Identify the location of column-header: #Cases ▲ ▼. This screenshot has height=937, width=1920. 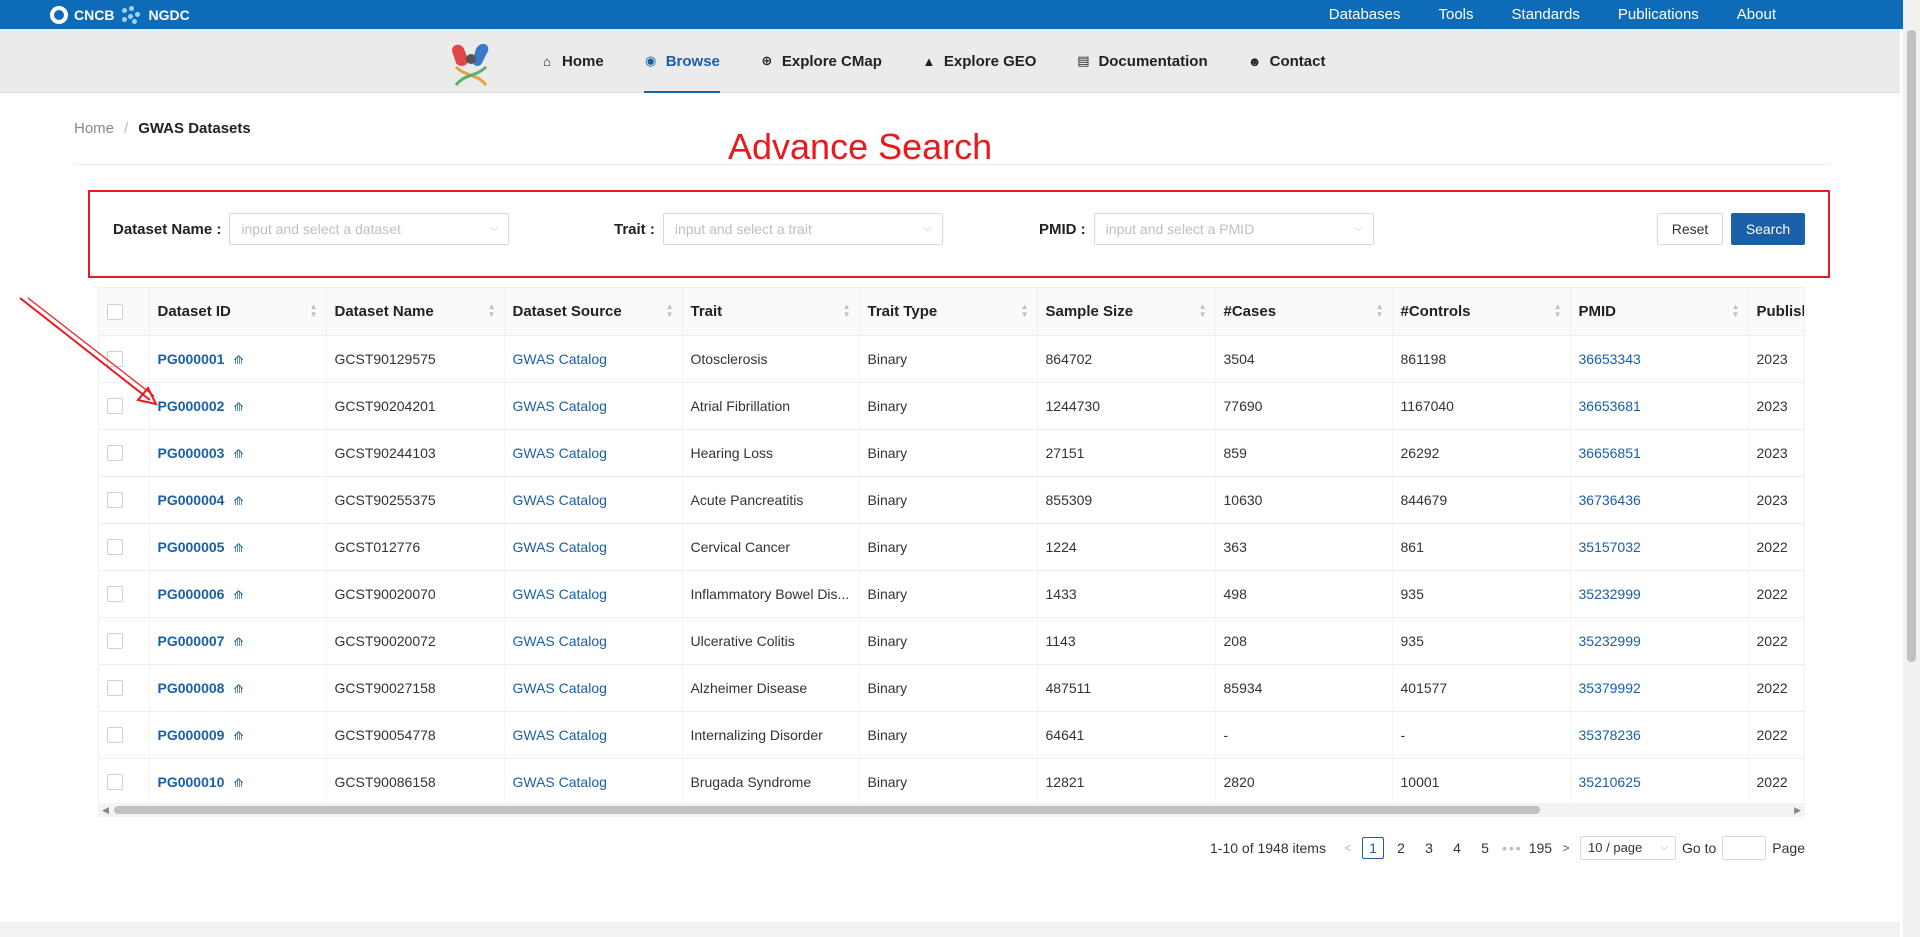
(1304, 312).